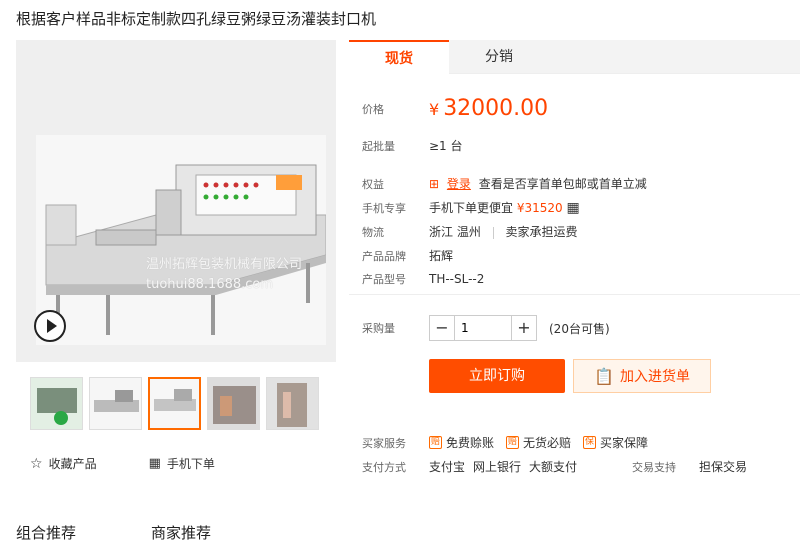 Image resolution: width=800 pixels, height=555 pixels. I want to click on price-row: 价格 ¥32000.00, so click(455, 108).